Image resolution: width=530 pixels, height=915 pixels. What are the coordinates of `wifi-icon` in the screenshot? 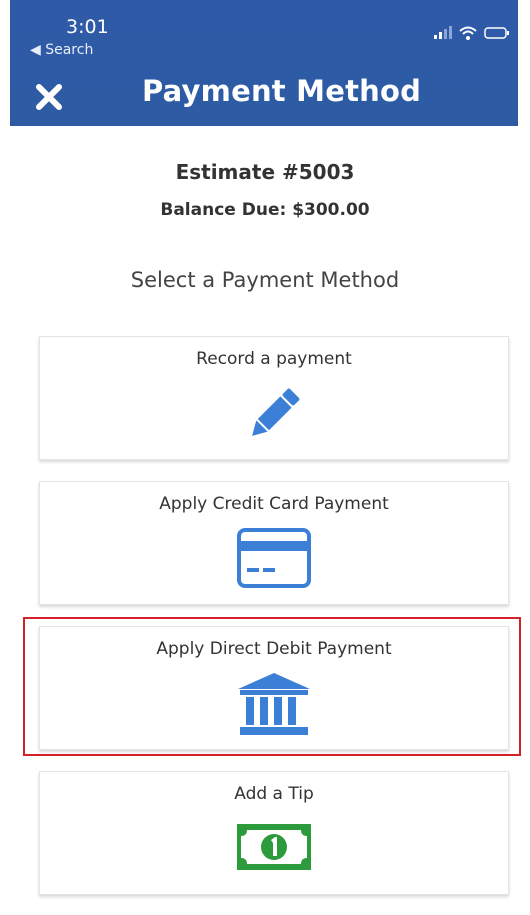 It's located at (468, 33).